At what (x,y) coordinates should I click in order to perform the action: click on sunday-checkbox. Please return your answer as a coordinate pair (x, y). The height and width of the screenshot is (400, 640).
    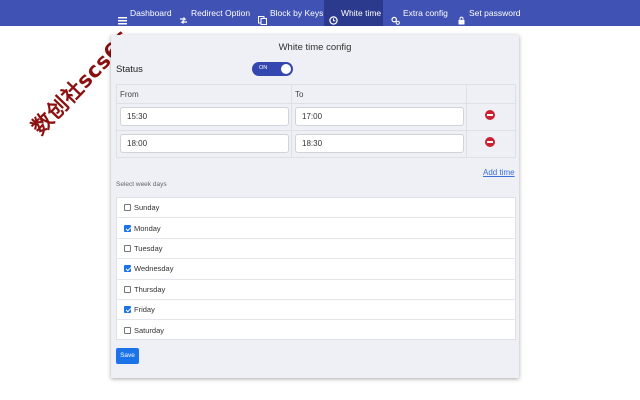
    Looking at the image, I should click on (127, 208).